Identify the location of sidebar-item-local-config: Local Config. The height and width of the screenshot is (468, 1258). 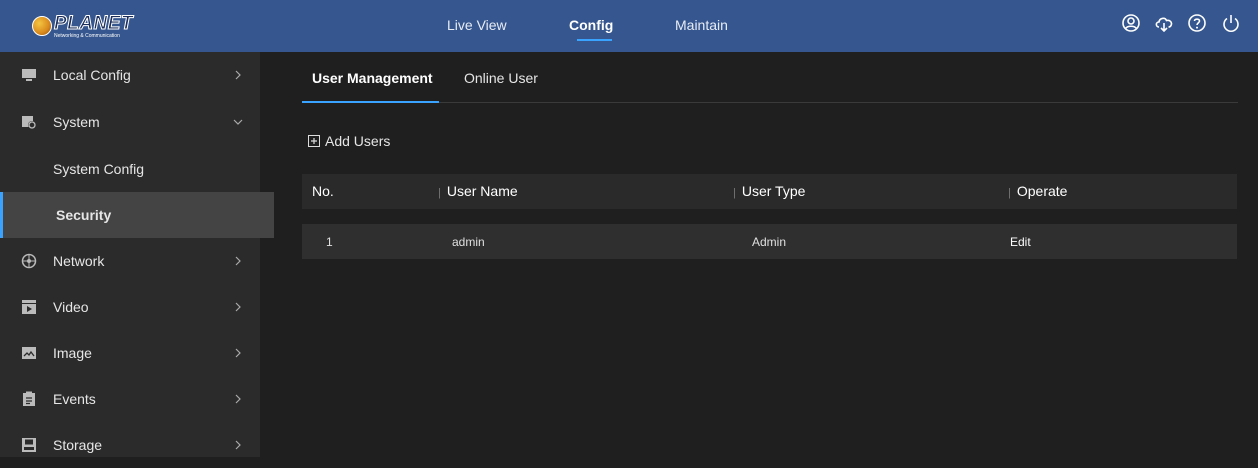
(130, 75).